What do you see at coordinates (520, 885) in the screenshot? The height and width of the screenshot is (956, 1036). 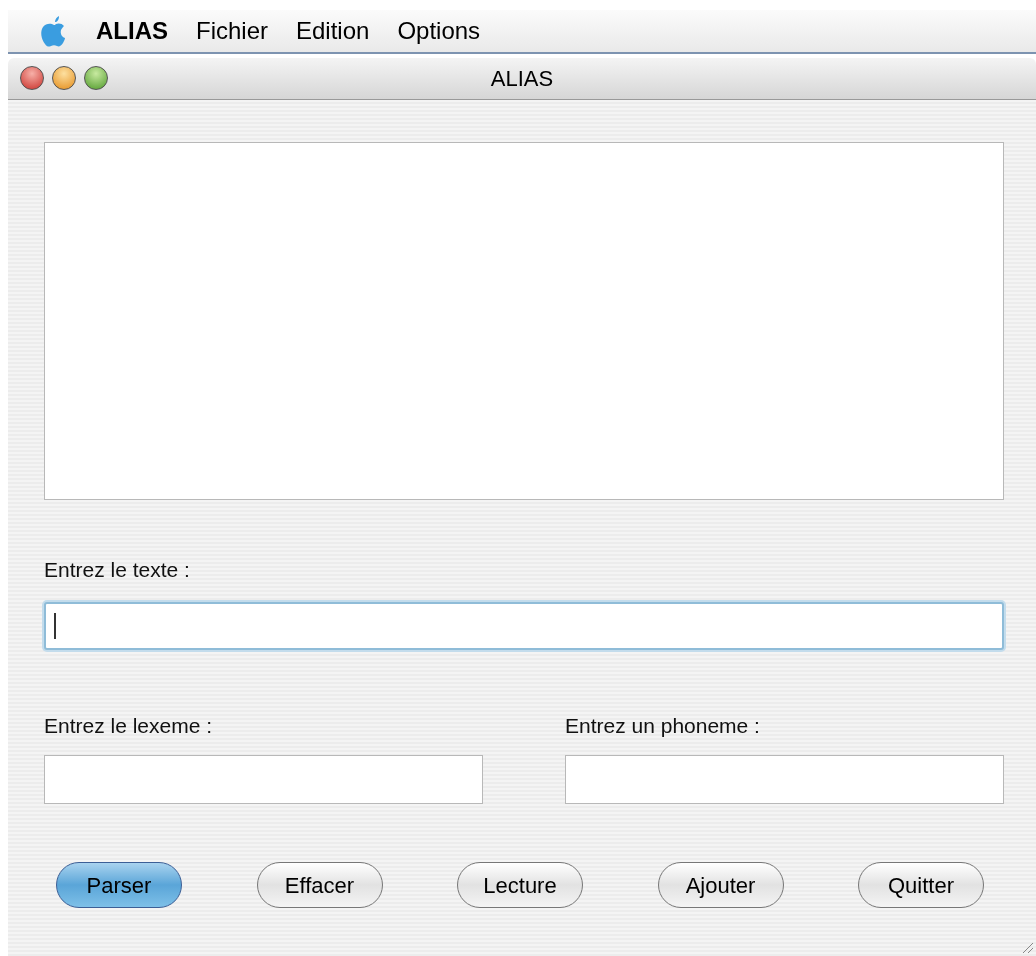 I see `push-button: Lecture` at bounding box center [520, 885].